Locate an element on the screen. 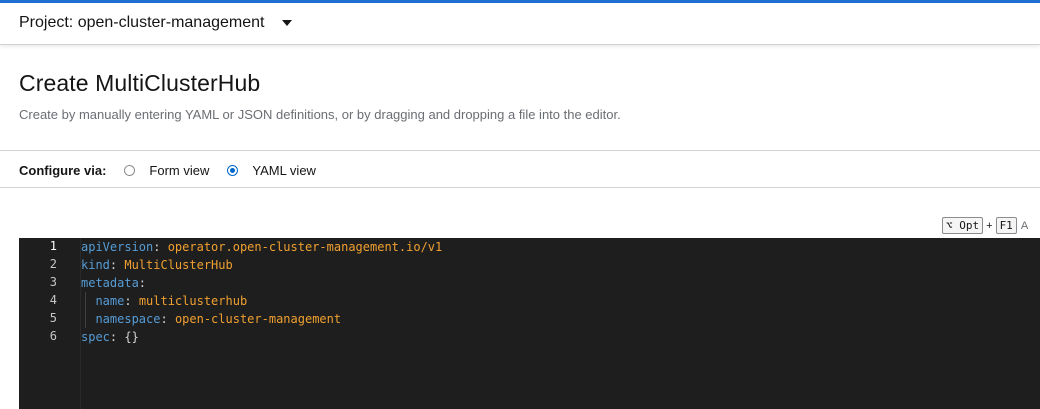  shortcut-hint-text: A is located at coordinates (1024, 225).